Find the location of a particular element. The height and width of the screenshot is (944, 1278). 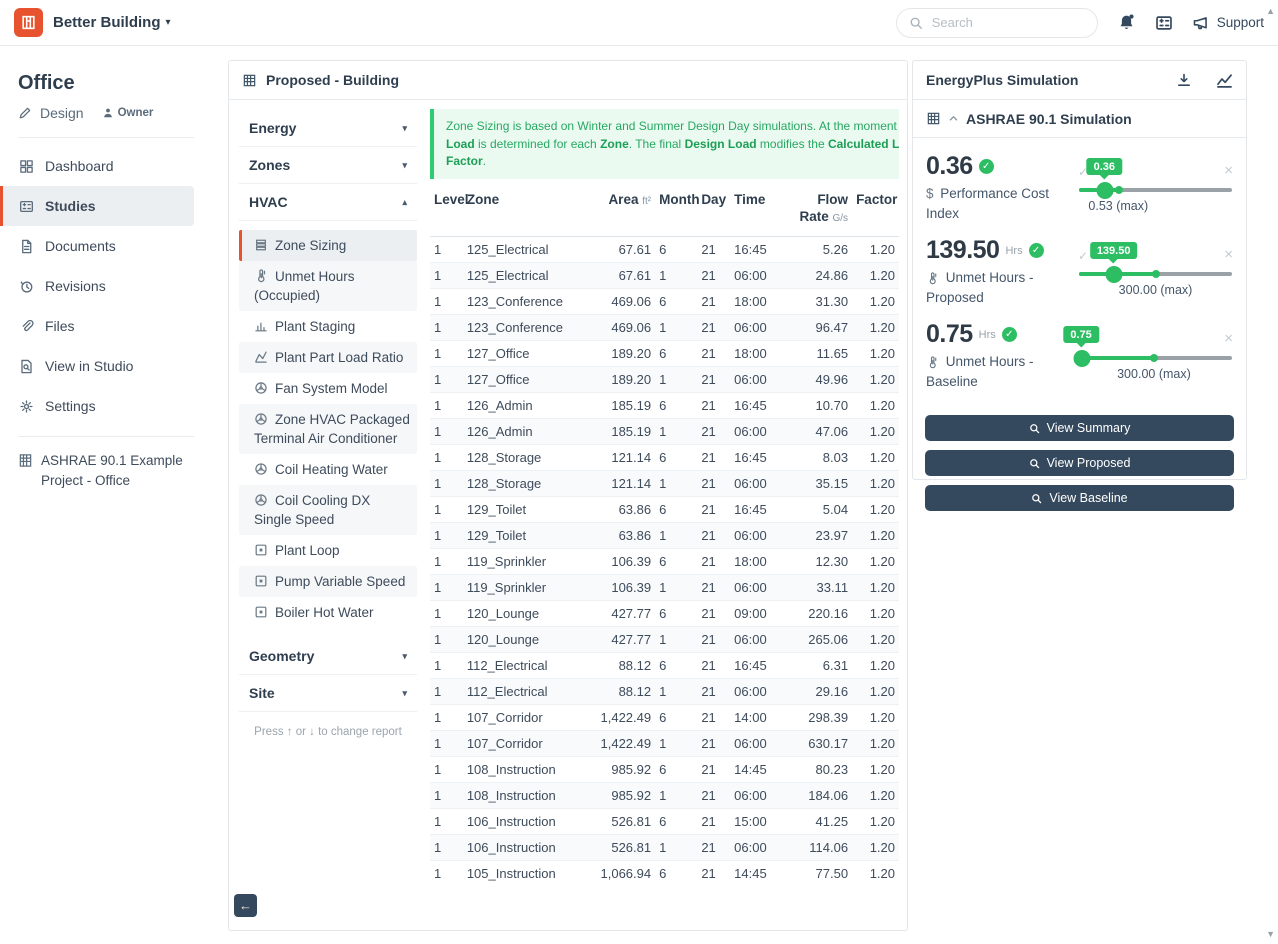

nav-section-site: Site ▾ is located at coordinates (328, 693).